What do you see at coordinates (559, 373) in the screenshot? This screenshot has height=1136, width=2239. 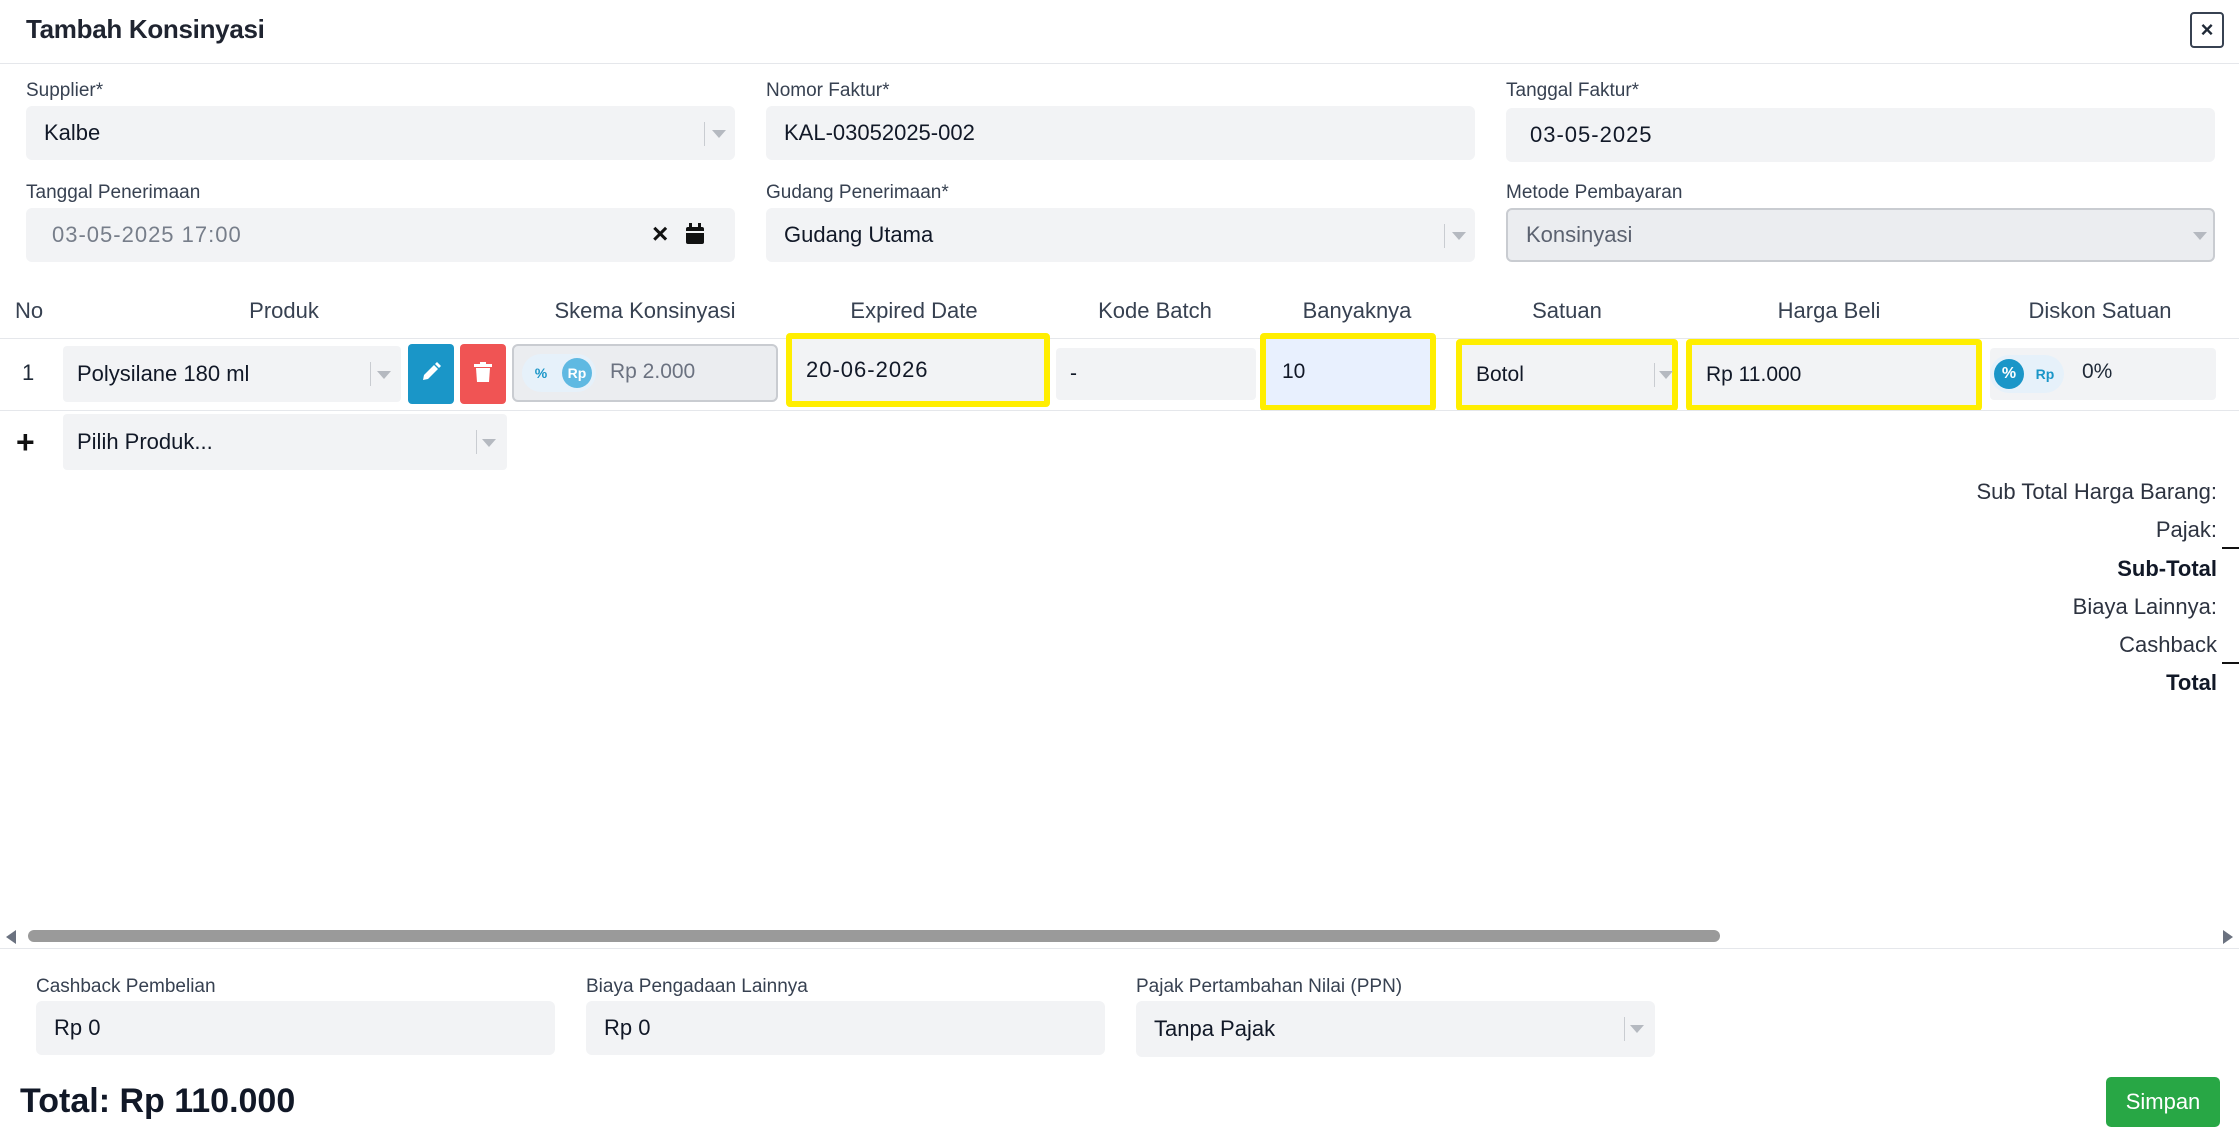 I see `skema-toggle: % Rp` at bounding box center [559, 373].